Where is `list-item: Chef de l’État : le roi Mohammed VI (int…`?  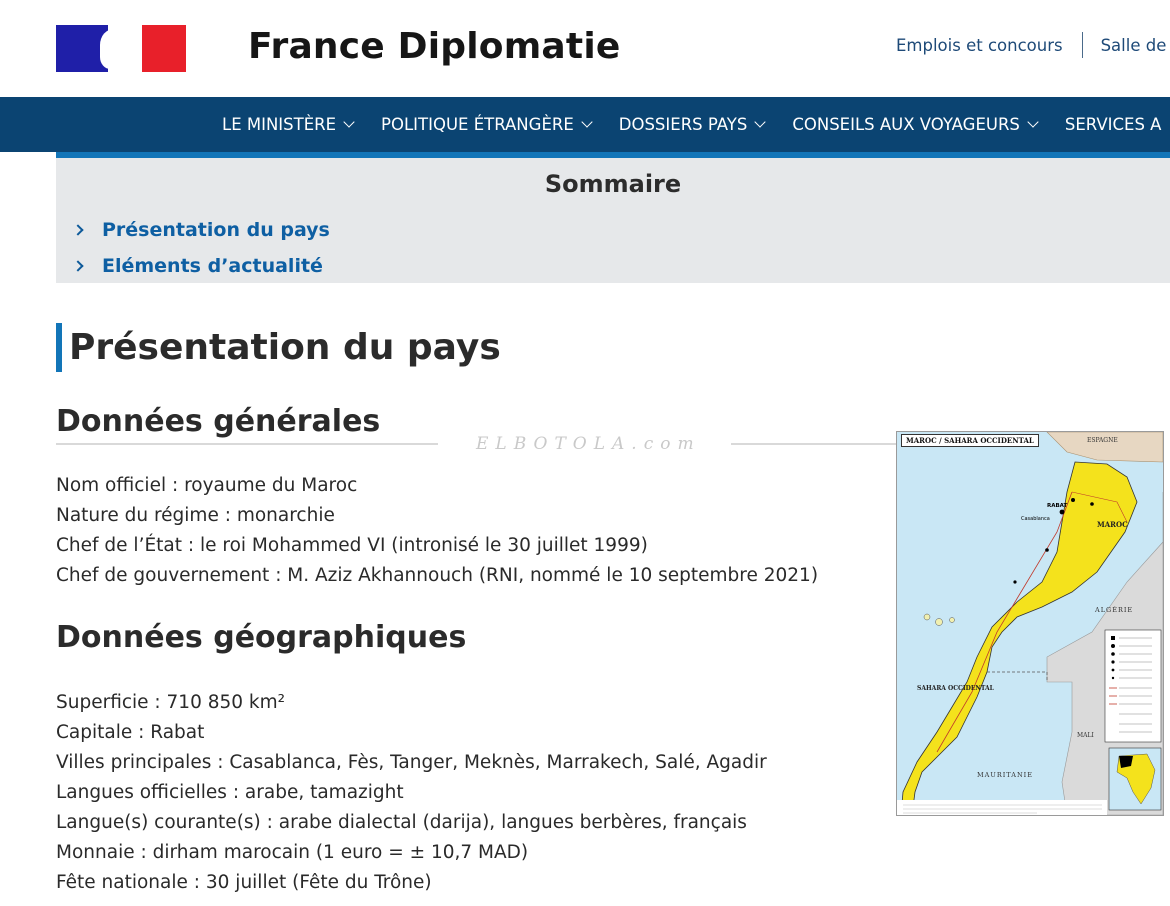
list-item: Chef de l’État : le roi Mohammed VI (int… is located at coordinates (352, 545).